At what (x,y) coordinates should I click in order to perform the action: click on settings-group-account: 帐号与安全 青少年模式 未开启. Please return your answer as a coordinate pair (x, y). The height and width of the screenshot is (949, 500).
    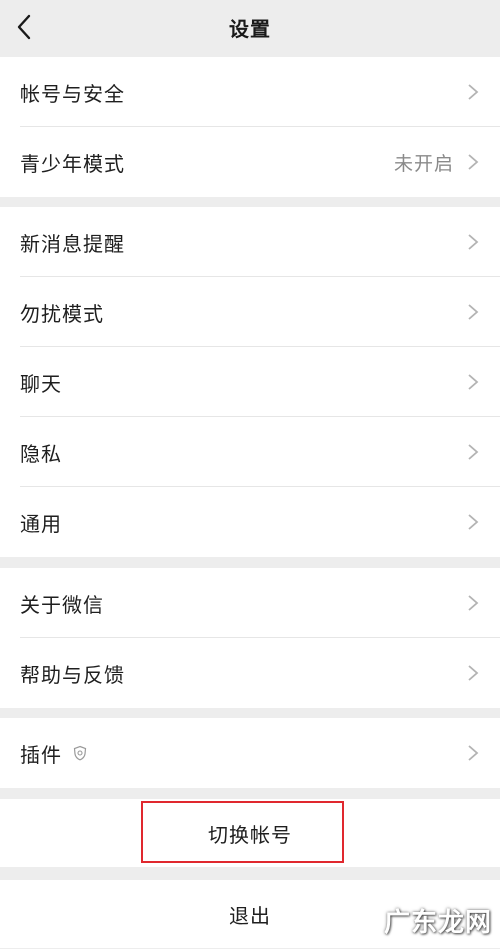
    Looking at the image, I should click on (250, 127).